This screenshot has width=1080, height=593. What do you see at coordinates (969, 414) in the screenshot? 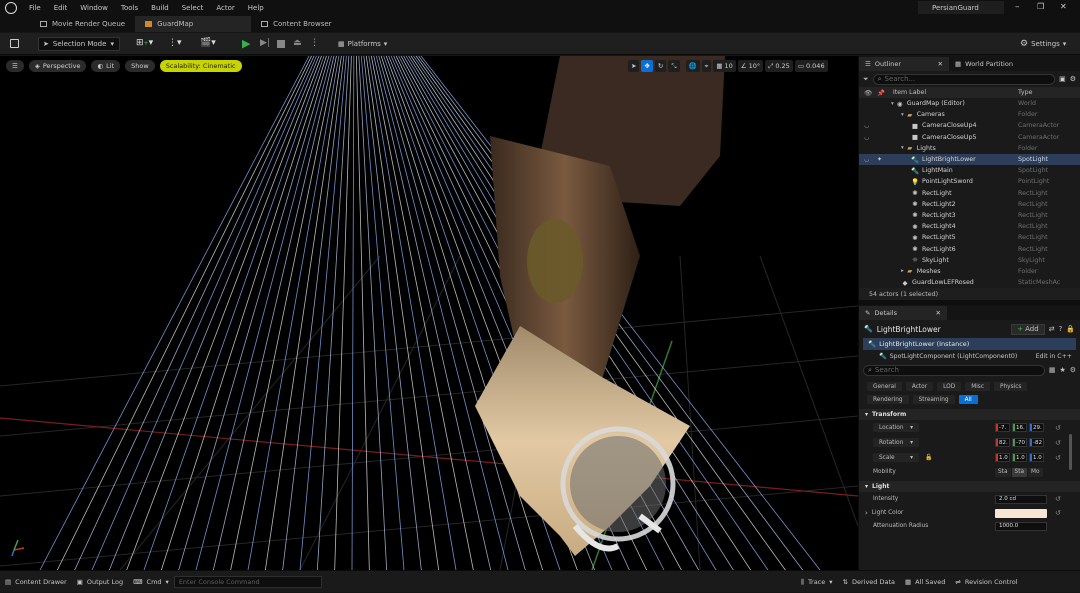
I see `transform-section-header: ▾ Transform` at bounding box center [969, 414].